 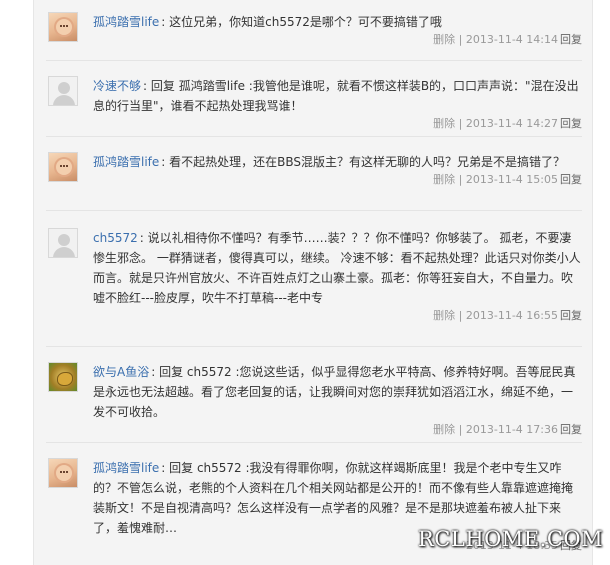 I want to click on fish-avatar, so click(x=63, y=377).